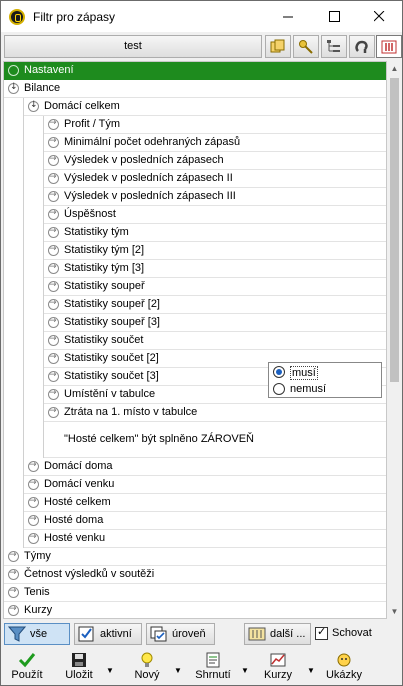 This screenshot has height=686, width=403. Describe the element at coordinates (344, 660) in the screenshot. I see `examples-icon` at that location.